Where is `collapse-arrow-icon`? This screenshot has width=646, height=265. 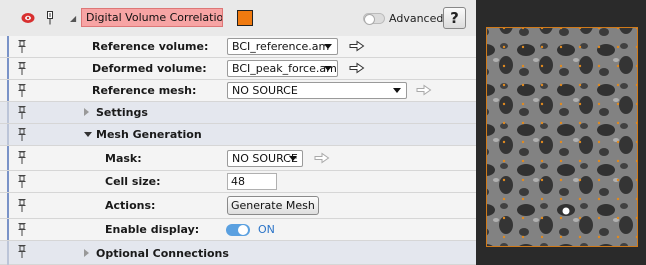 collapse-arrow-icon is located at coordinates (88, 134).